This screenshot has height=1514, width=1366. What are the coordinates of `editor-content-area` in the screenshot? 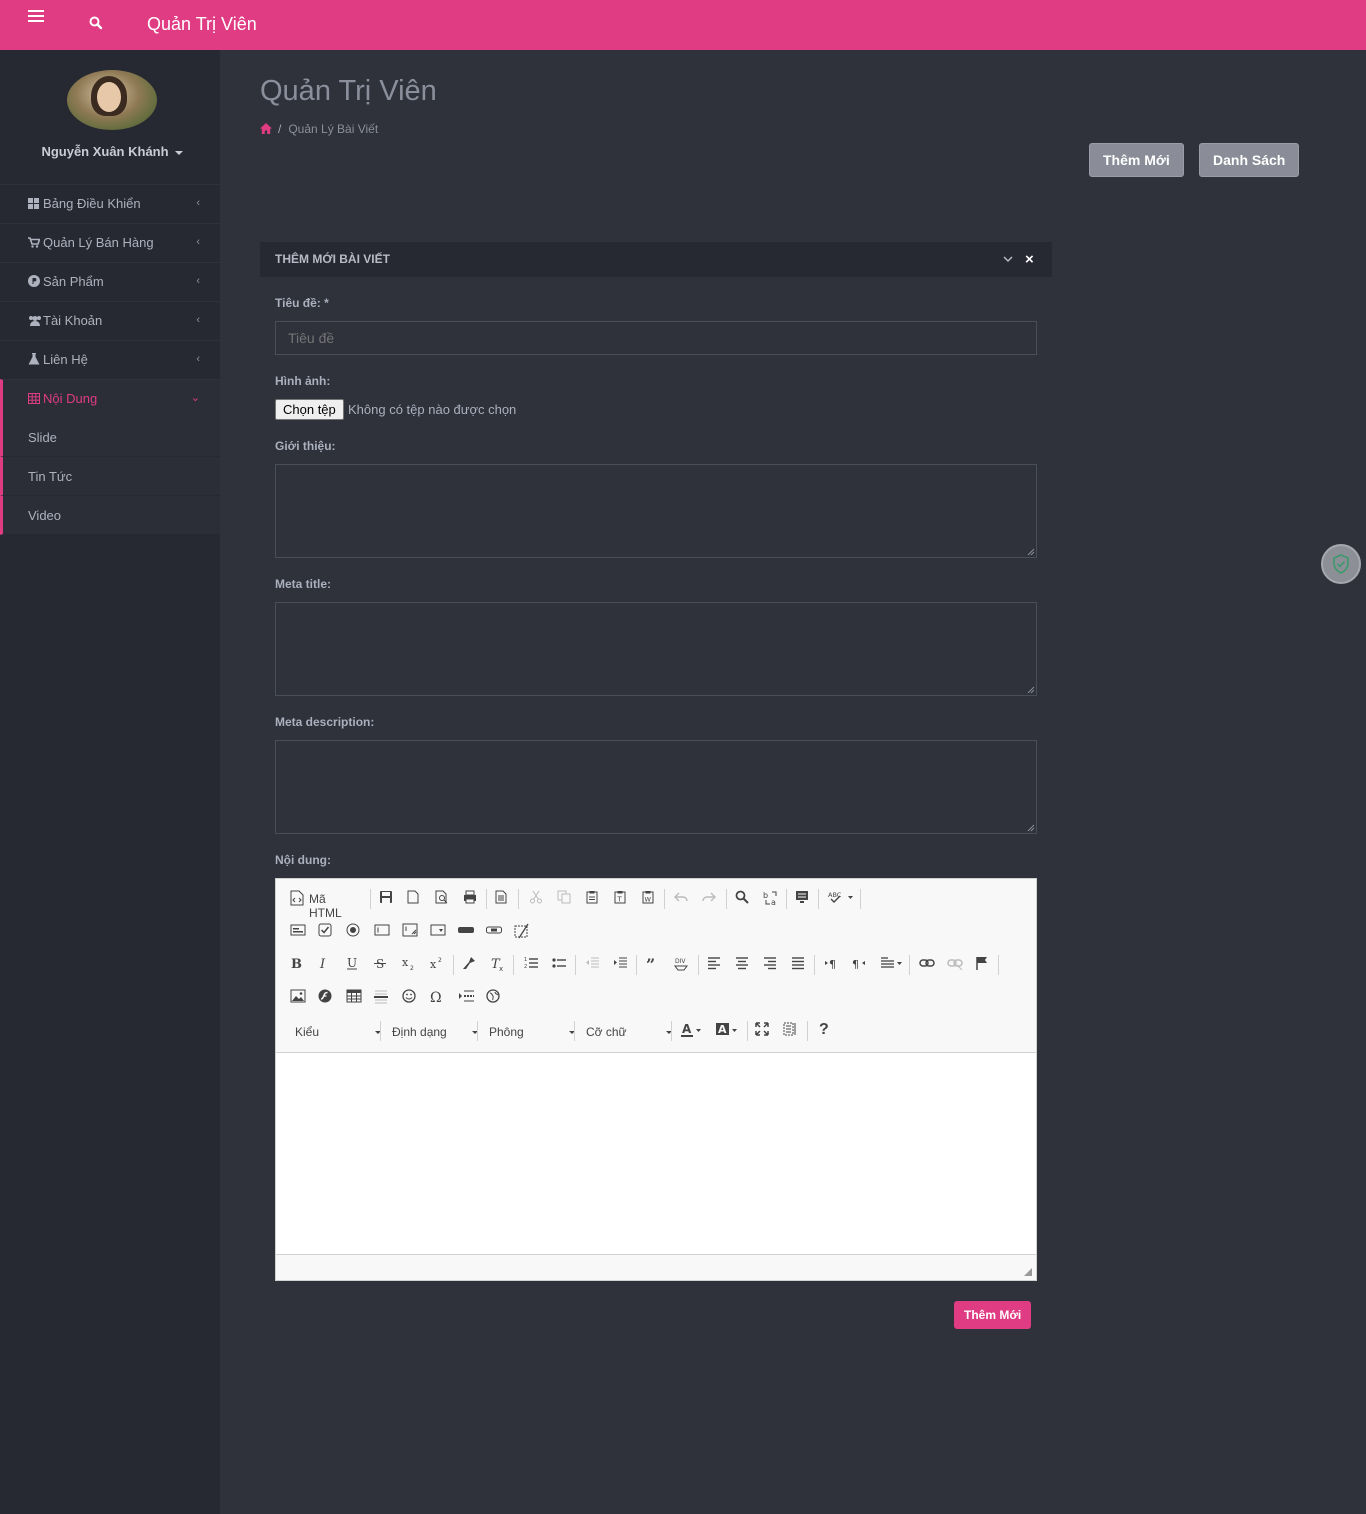 It's located at (656, 1154).